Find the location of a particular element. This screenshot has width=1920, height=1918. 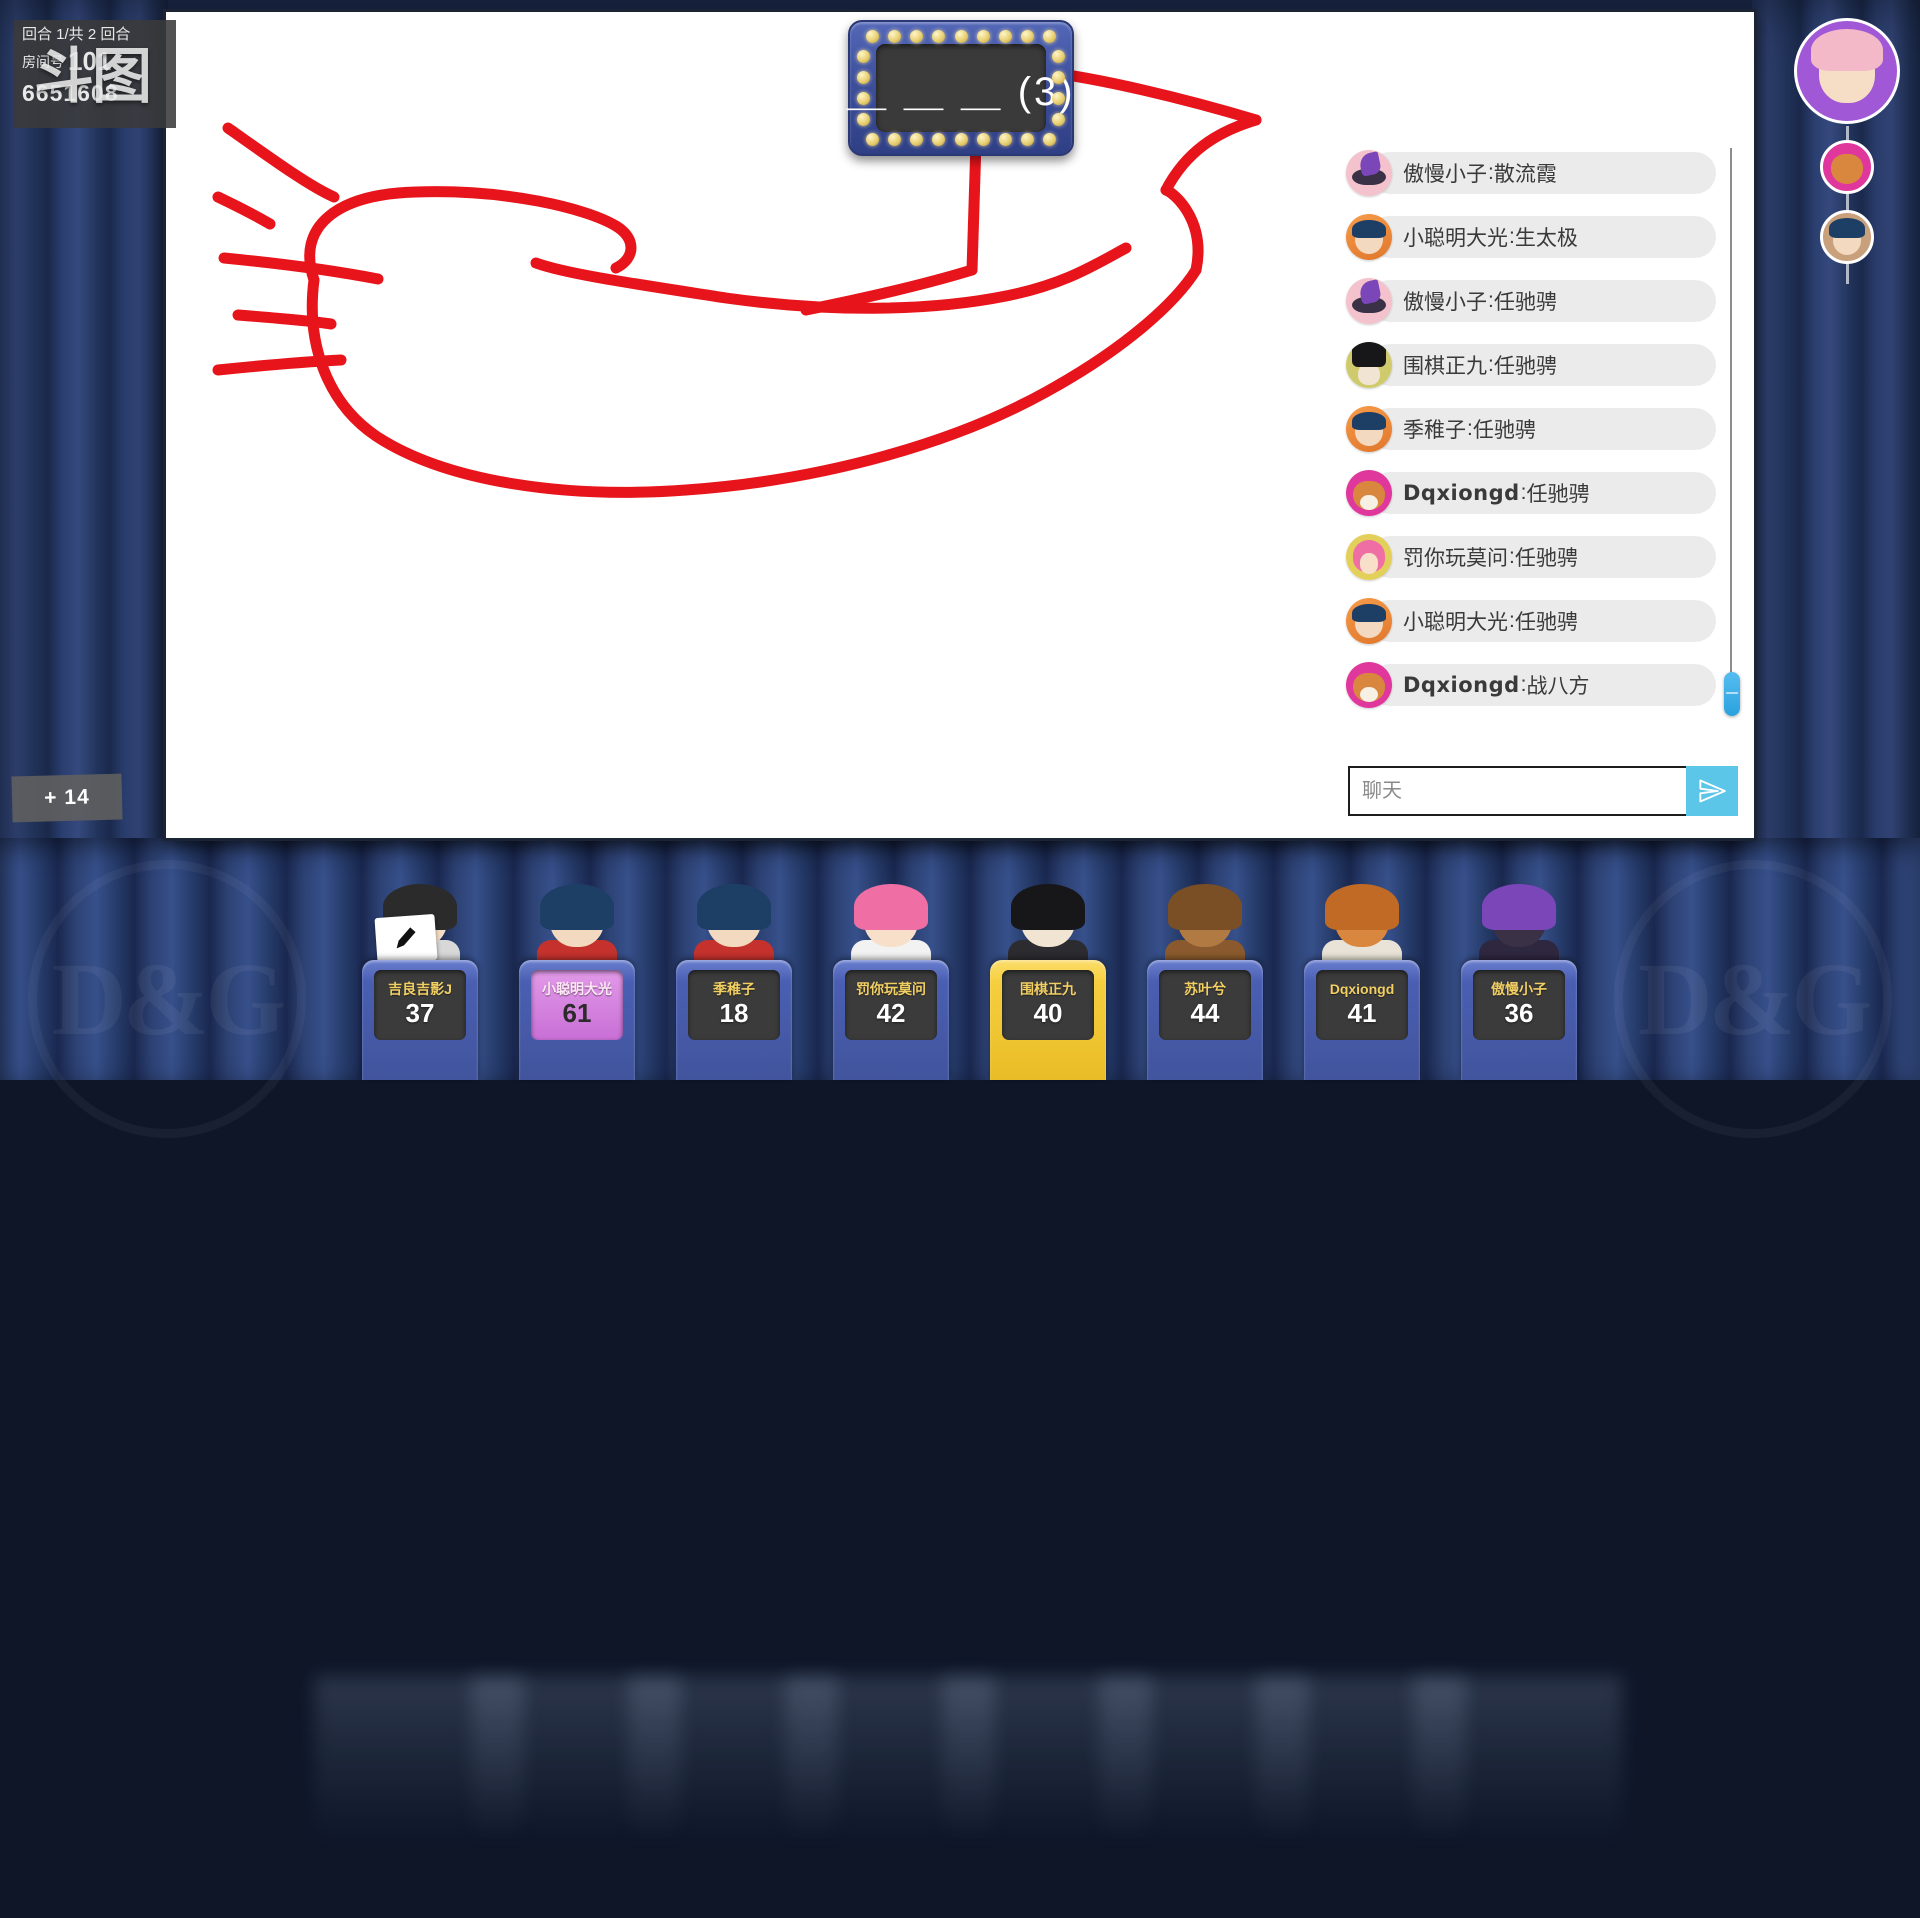

chat-message: 小聪明大光: 生太极 is located at coordinates (1531, 237).